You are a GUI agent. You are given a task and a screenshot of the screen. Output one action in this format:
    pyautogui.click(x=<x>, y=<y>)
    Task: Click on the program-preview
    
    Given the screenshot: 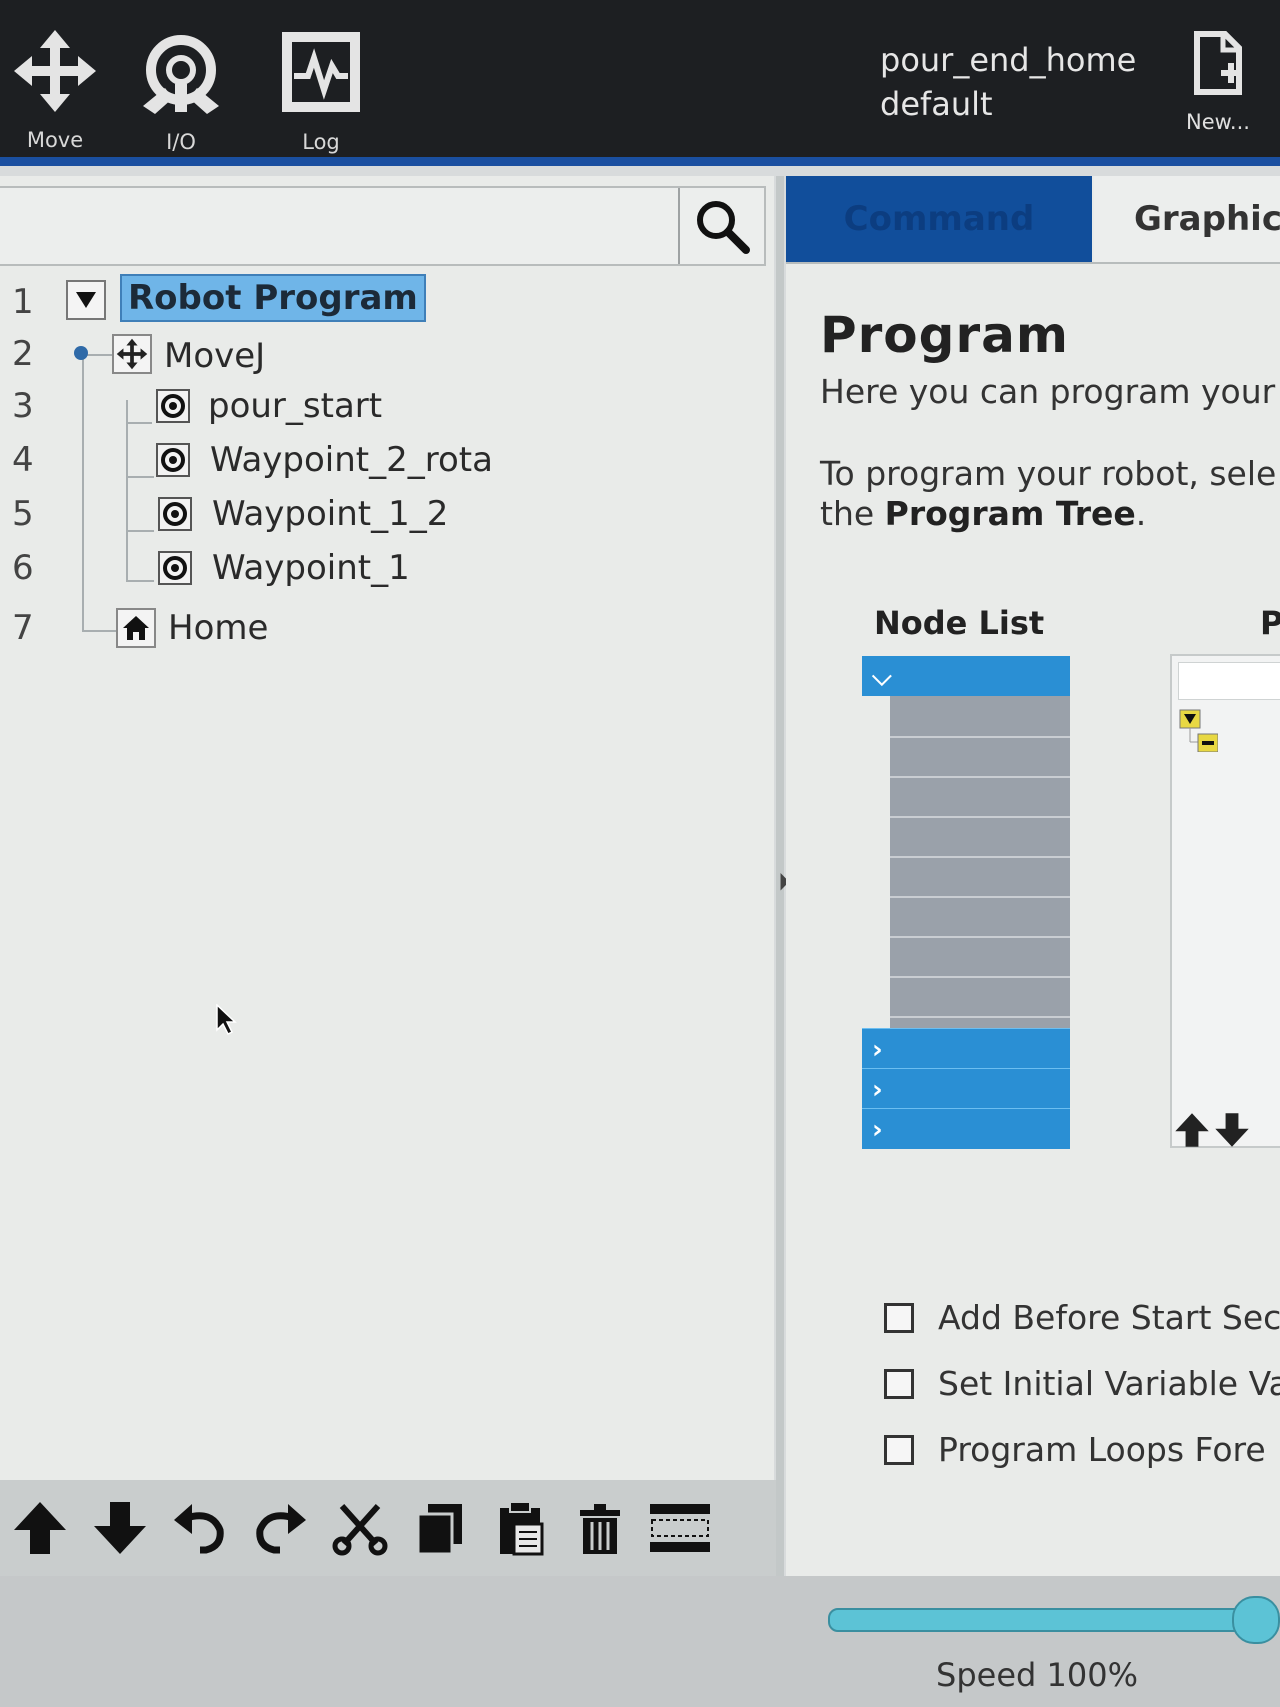 What is the action you would take?
    pyautogui.click(x=1225, y=901)
    